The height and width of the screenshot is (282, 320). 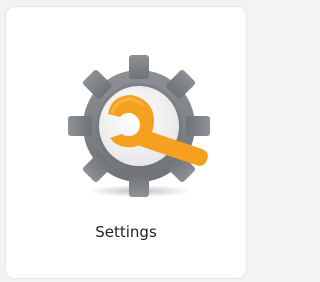 I want to click on tile-label: Settings, so click(x=126, y=232).